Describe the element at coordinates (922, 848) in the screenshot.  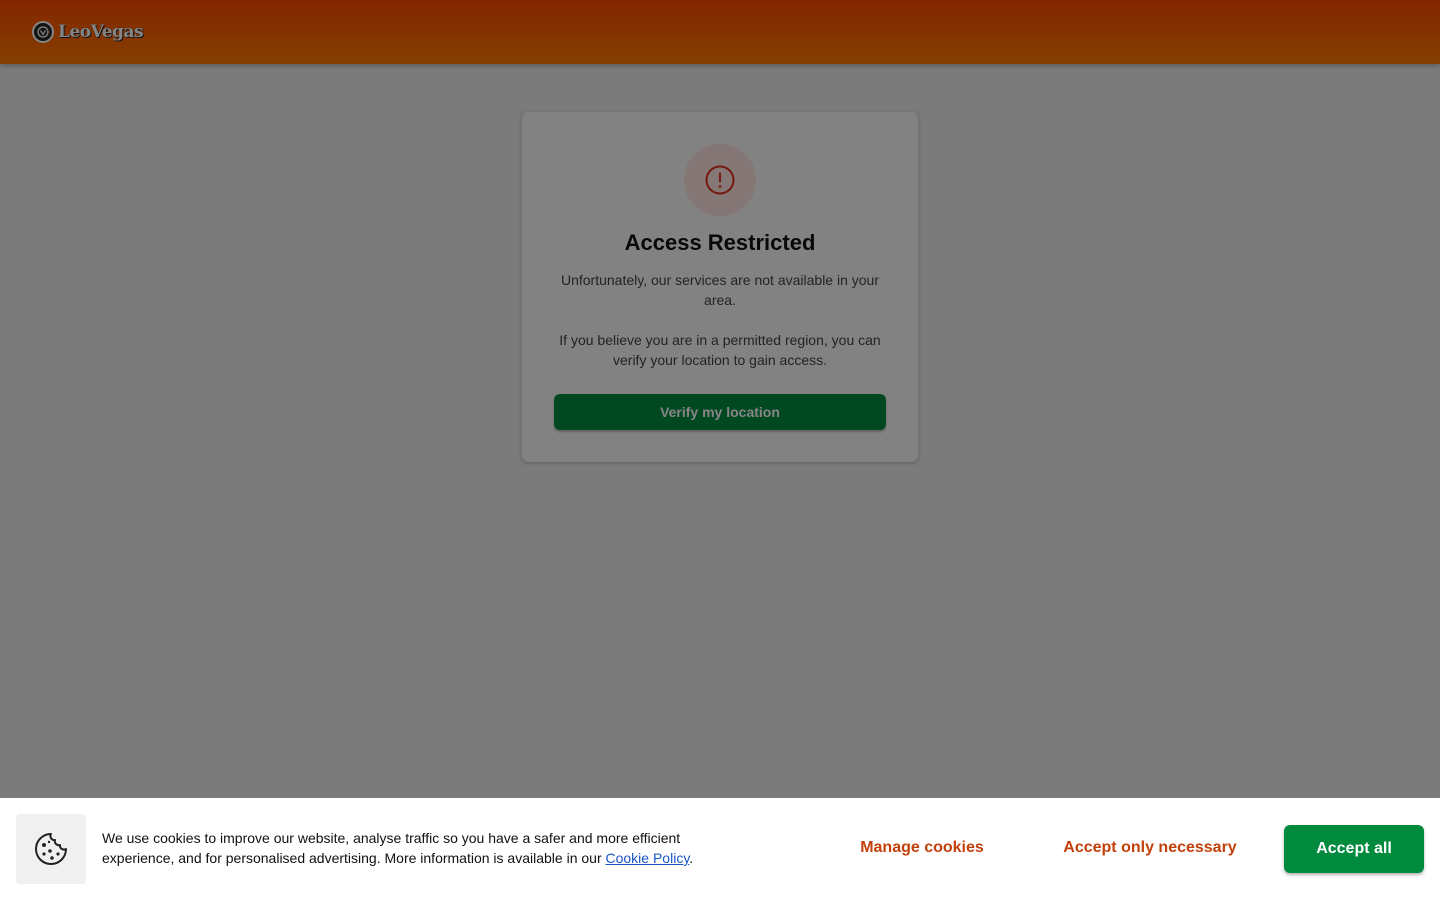
I see `manage-cookies-button: Manage cookies` at that location.